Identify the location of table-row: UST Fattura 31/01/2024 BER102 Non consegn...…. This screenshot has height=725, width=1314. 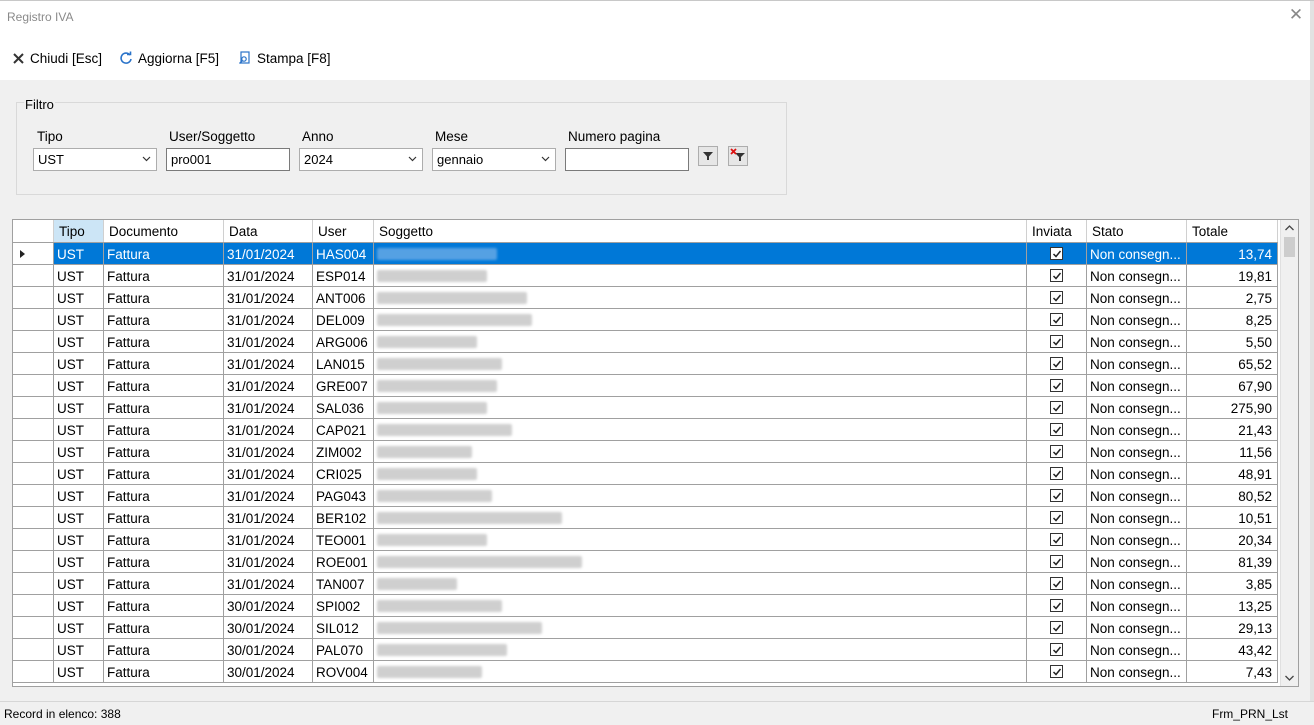
(645, 518).